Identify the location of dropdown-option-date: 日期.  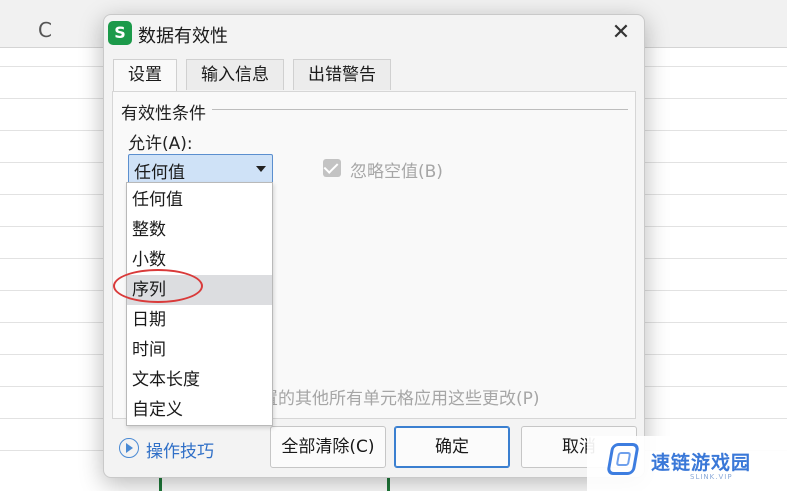
(199, 320).